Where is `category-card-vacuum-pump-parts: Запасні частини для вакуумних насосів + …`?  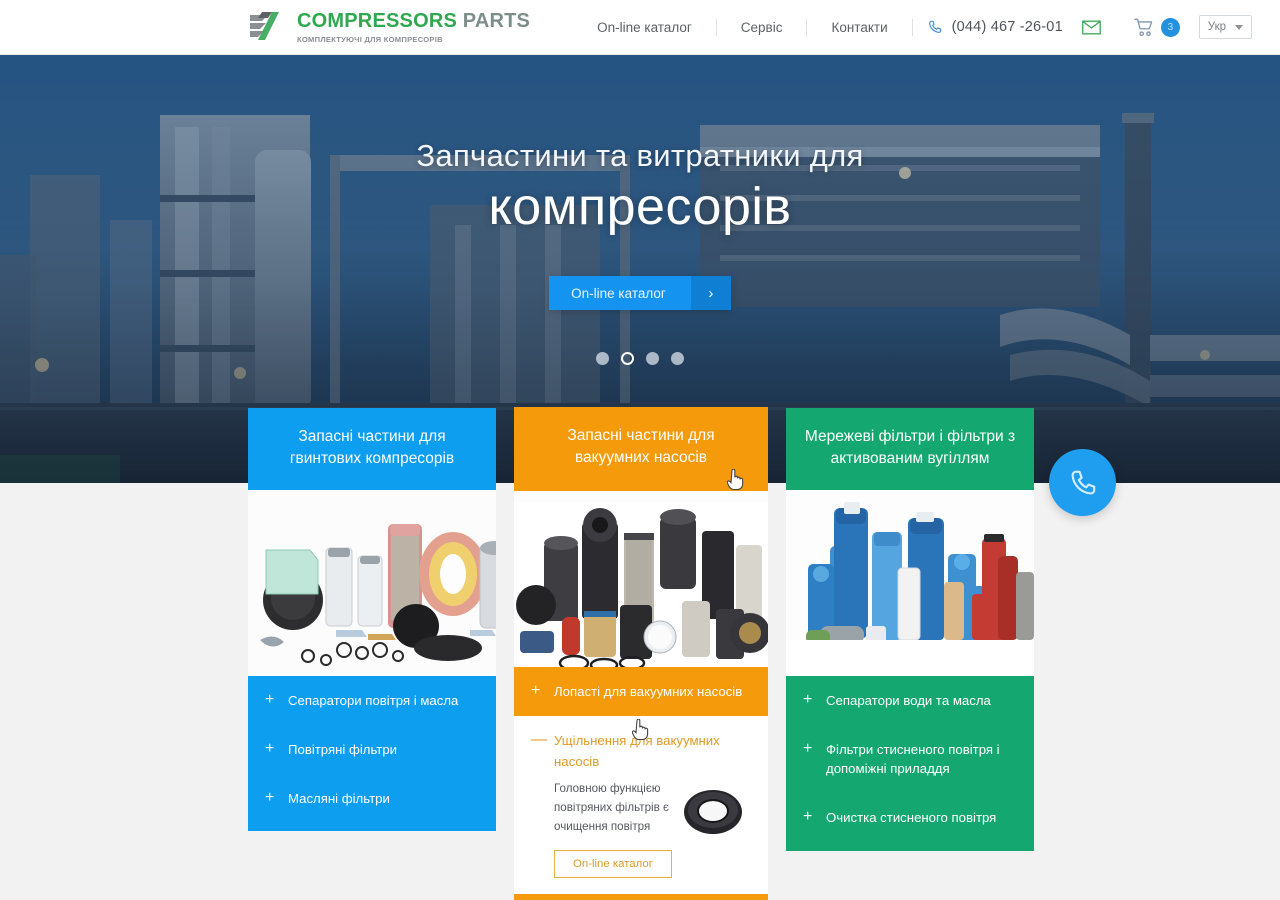 category-card-vacuum-pump-parts: Запасні частини для вакуумних насосів + … is located at coordinates (641, 653).